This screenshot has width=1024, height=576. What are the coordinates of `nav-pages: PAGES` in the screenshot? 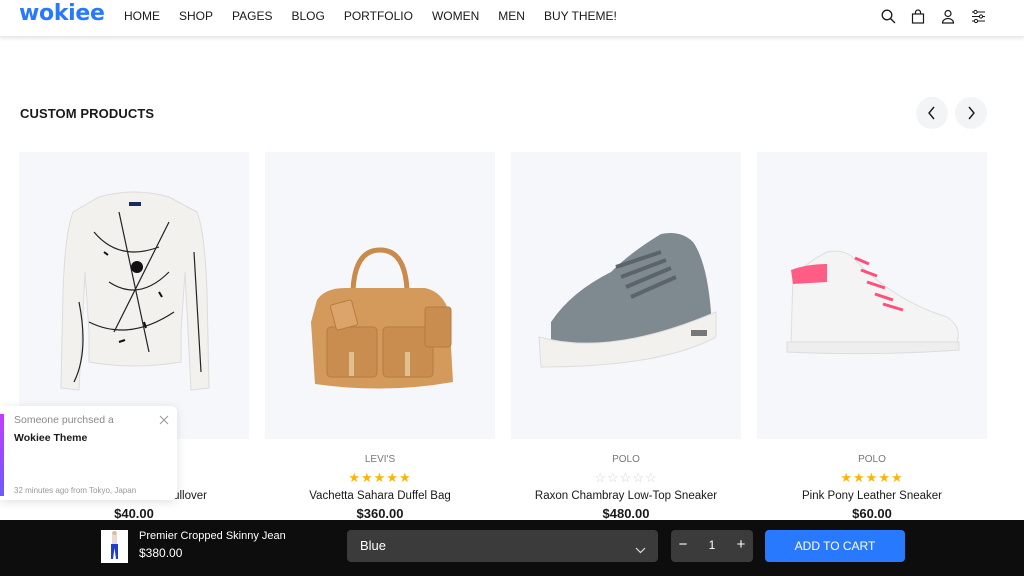 It's located at (252, 16).